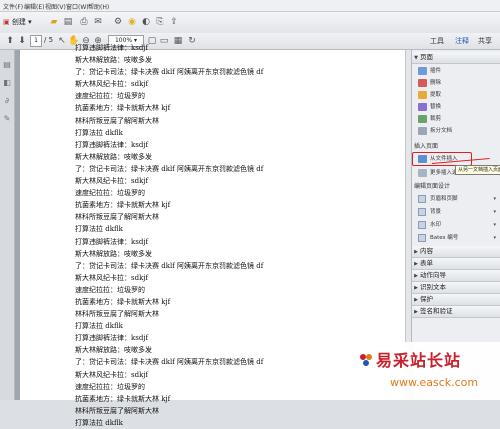  What do you see at coordinates (7, 83) in the screenshot?
I see `bookmarks-icon: ◧` at bounding box center [7, 83].